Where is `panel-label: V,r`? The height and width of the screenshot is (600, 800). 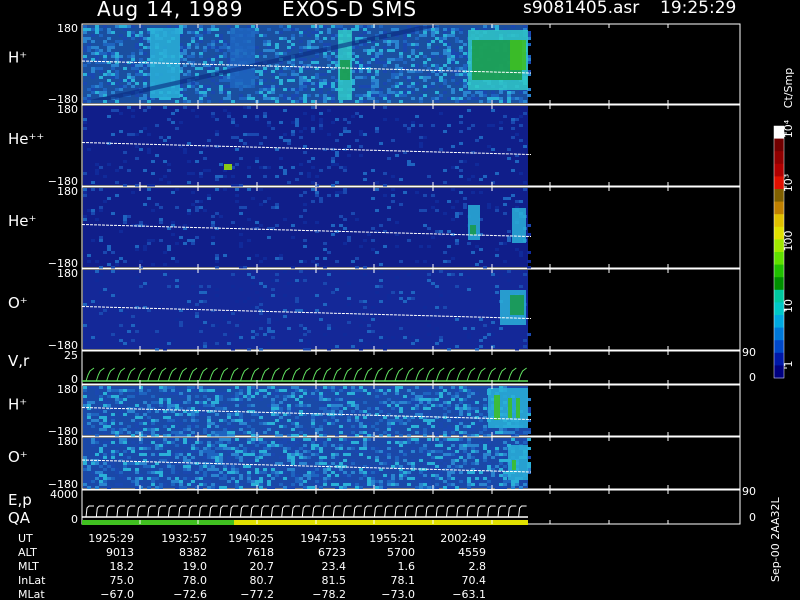 panel-label: V,r is located at coordinates (19, 361).